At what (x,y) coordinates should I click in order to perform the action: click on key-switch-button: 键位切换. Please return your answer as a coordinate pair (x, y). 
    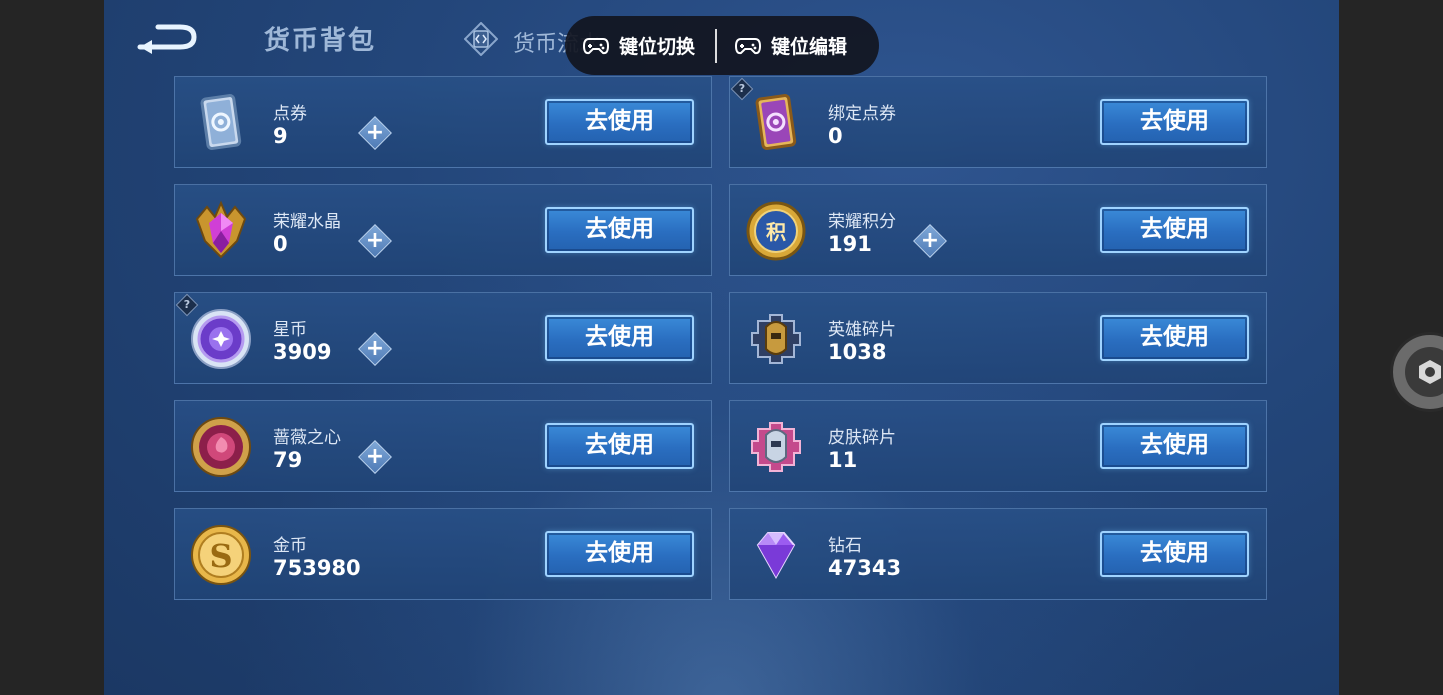
    Looking at the image, I should click on (640, 45).